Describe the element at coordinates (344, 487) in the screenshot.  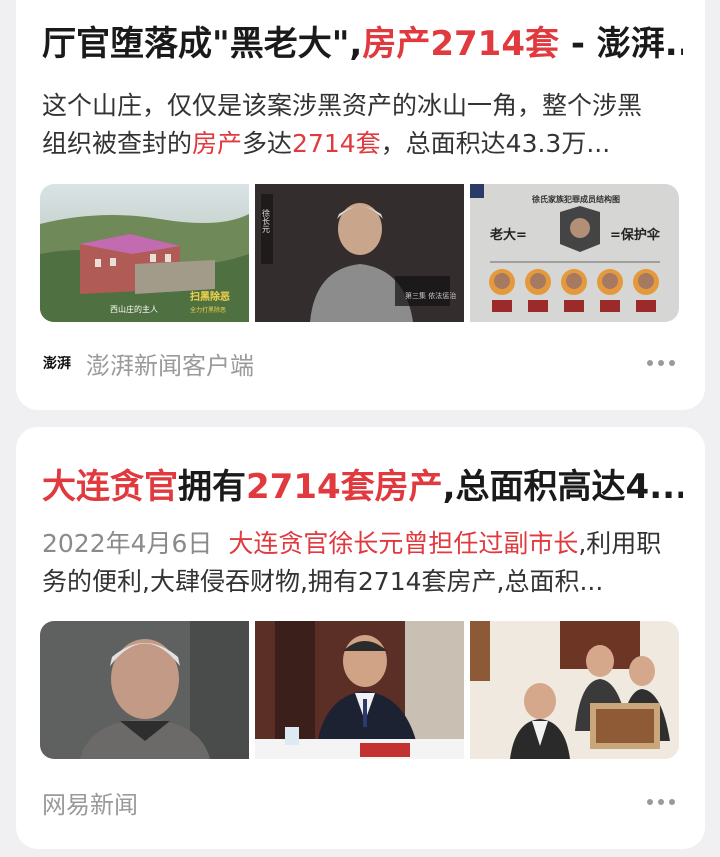
I see `title-highlight: 2714套房产` at that location.